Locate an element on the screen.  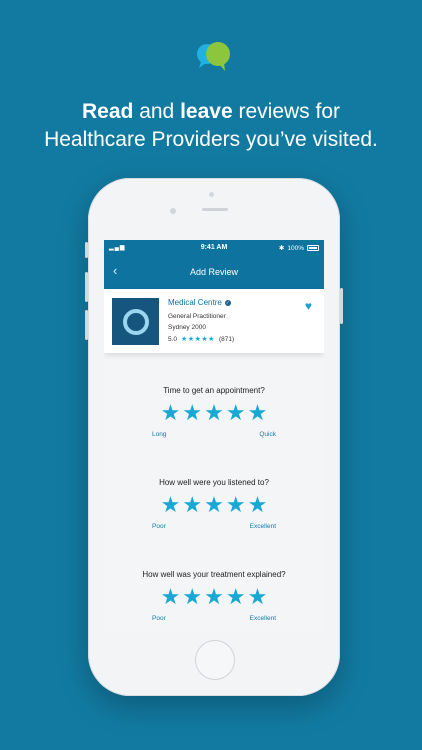
phone-power-button is located at coordinates (341, 306).